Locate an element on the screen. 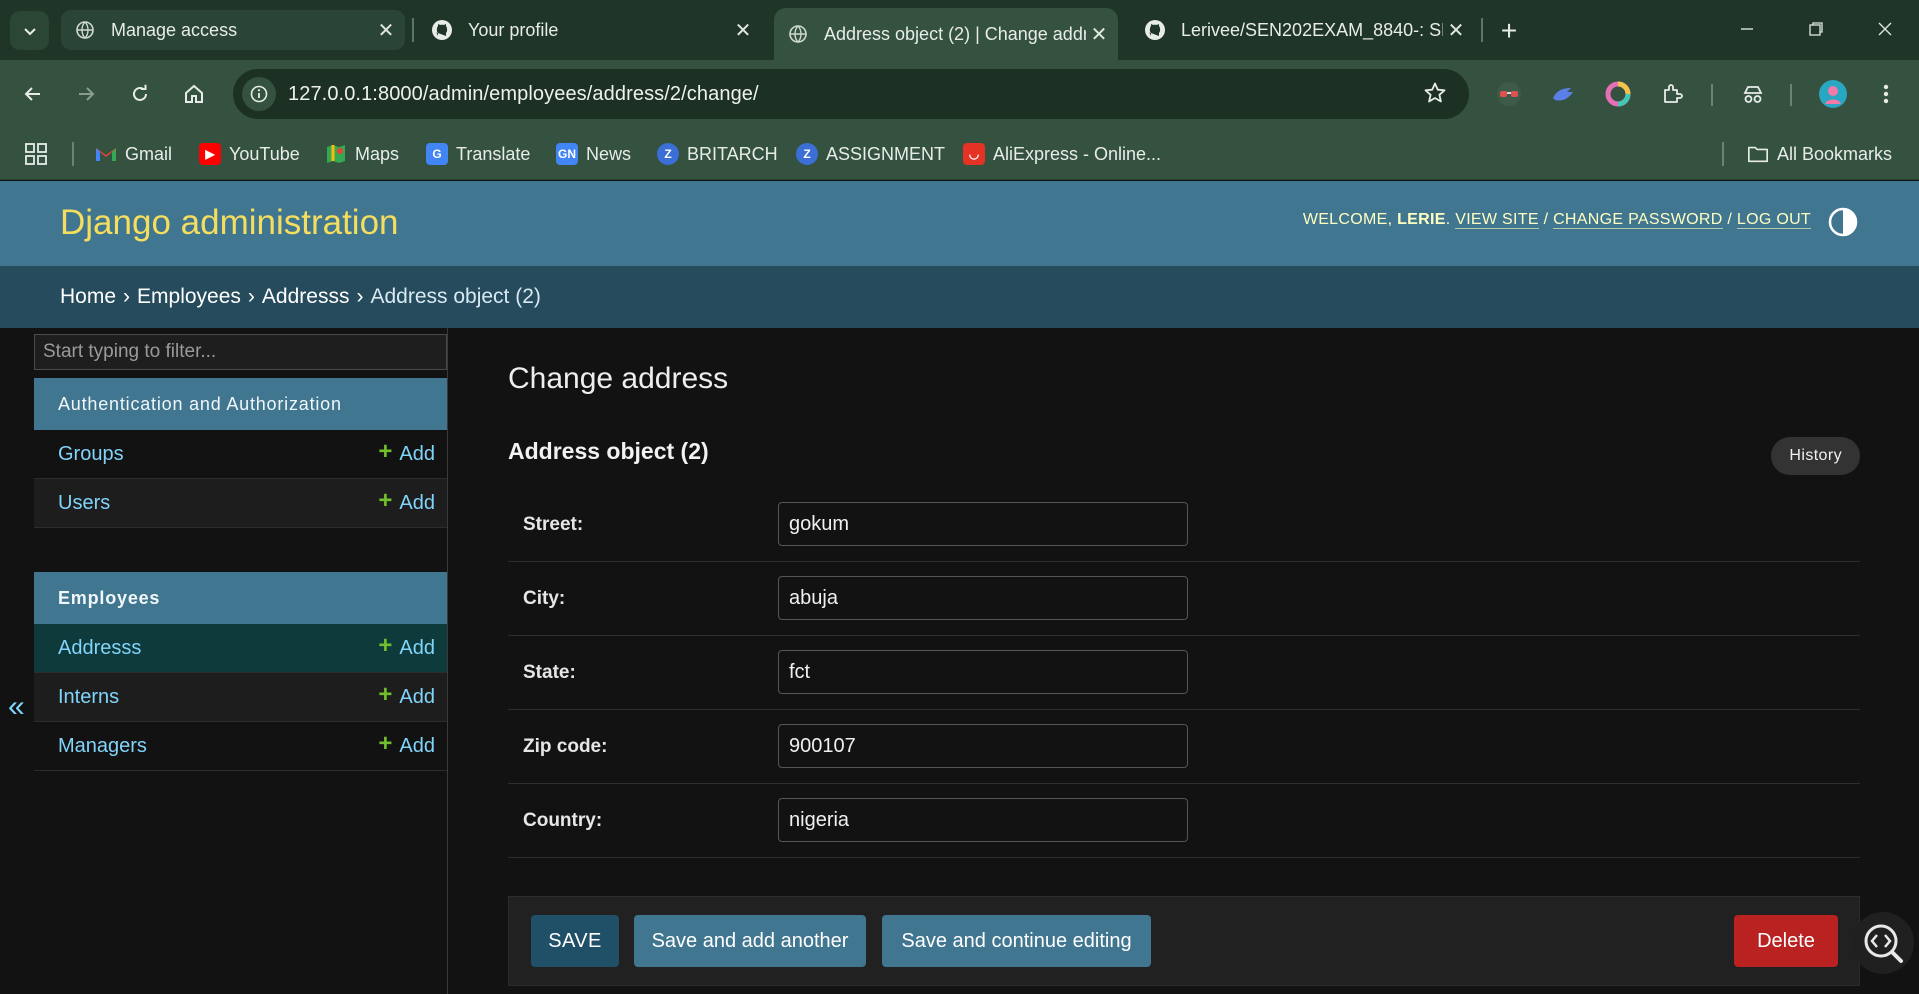 Image resolution: width=1919 pixels, height=994 pixels. bookmark-label: BRITARCH is located at coordinates (732, 153).